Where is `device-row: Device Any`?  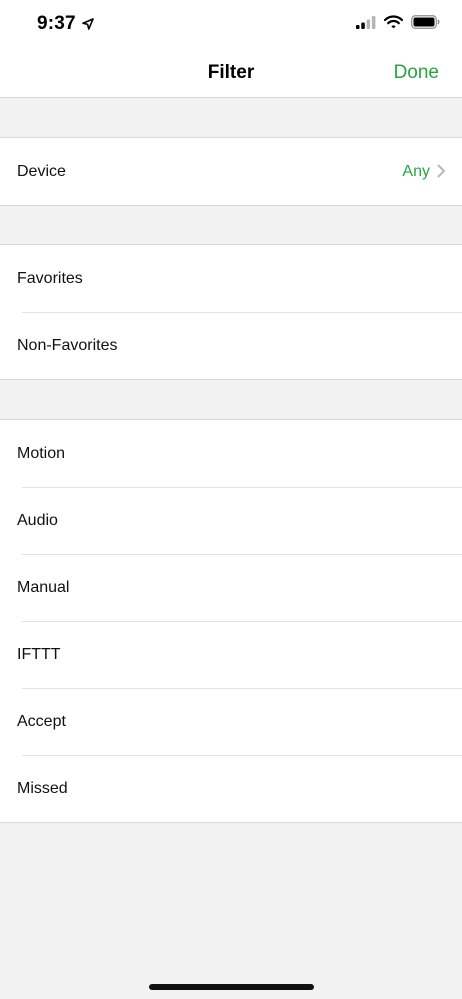 device-row: Device Any is located at coordinates (231, 171).